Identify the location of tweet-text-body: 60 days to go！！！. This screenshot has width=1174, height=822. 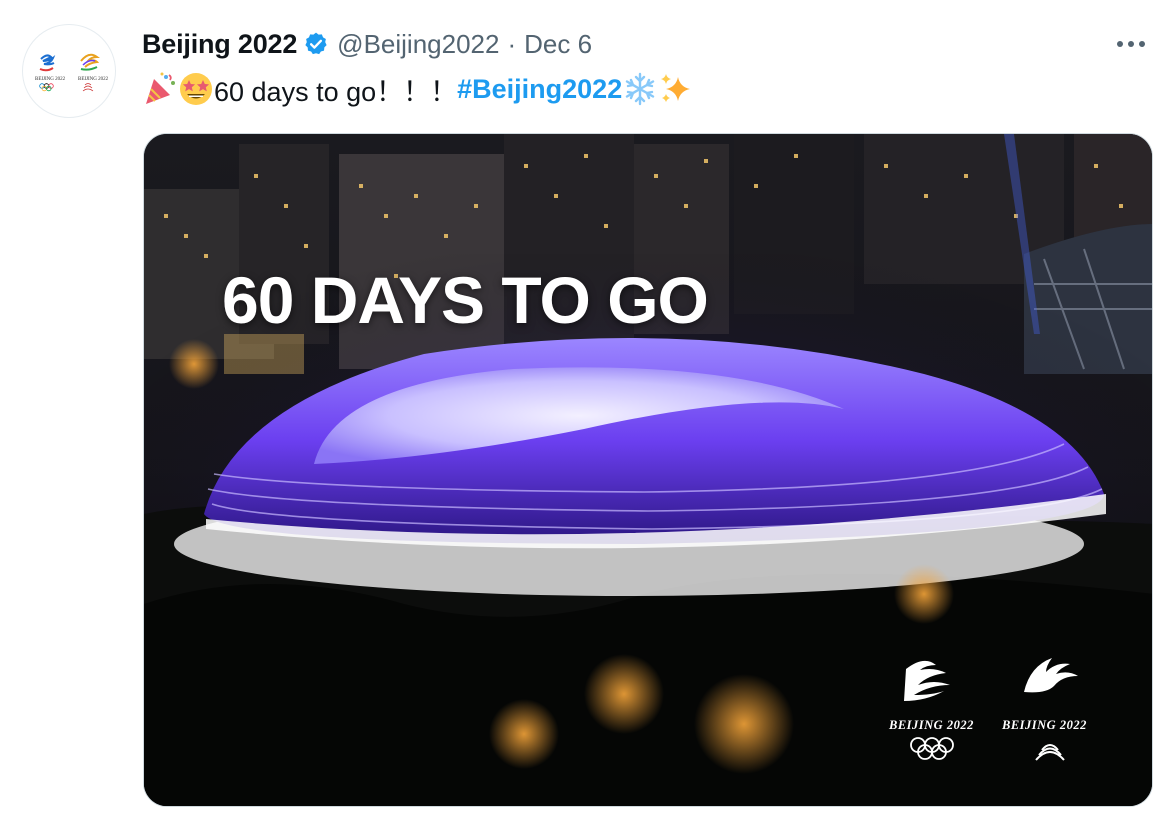
(336, 91).